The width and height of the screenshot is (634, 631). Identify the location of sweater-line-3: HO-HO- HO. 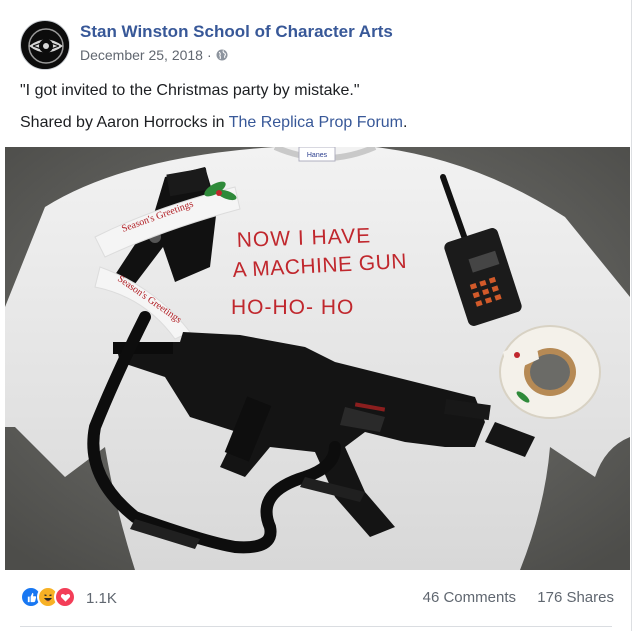
(292, 307).